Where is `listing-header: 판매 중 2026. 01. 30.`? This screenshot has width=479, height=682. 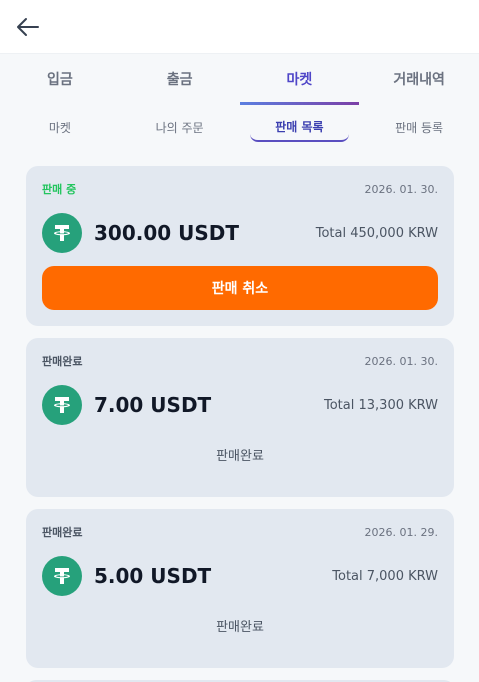
listing-header: 판매 중 2026. 01. 30. is located at coordinates (240, 189).